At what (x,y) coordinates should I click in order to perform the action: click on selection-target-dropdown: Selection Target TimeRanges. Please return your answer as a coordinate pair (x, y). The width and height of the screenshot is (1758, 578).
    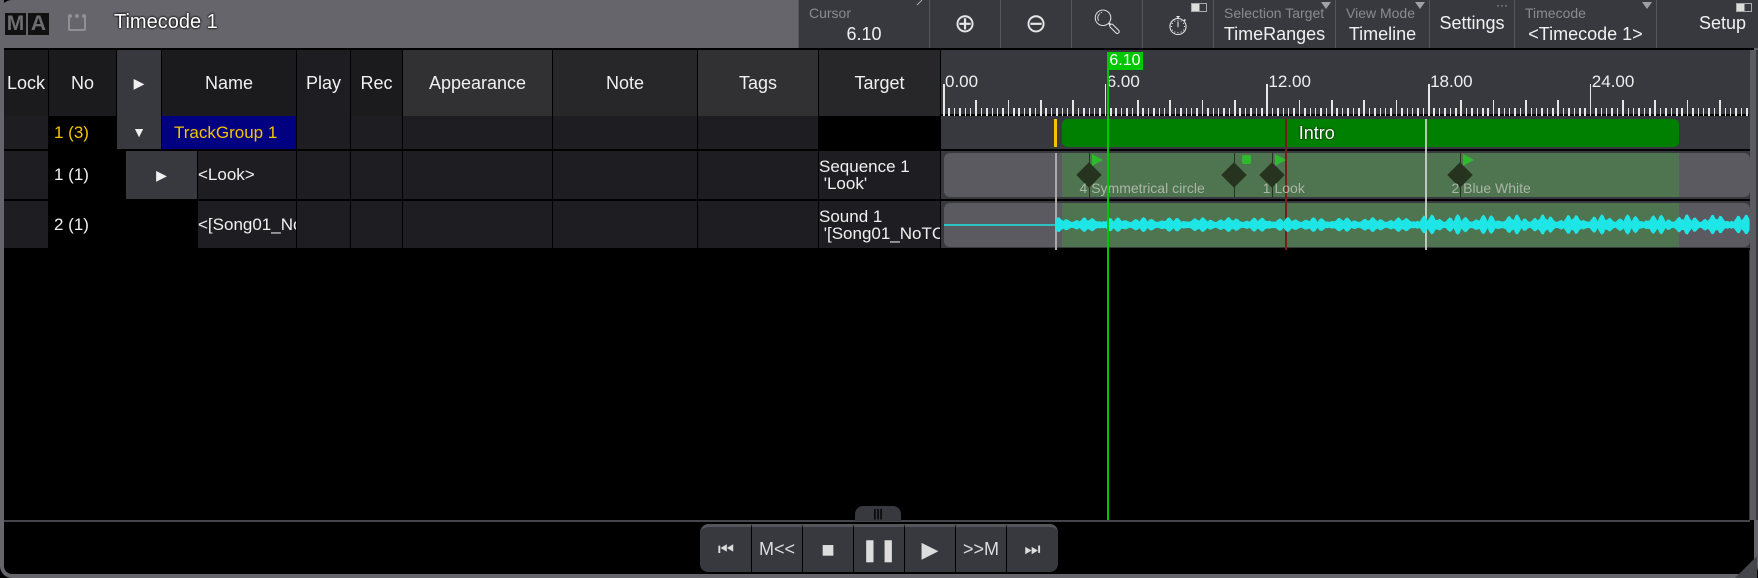
    Looking at the image, I should click on (1274, 24).